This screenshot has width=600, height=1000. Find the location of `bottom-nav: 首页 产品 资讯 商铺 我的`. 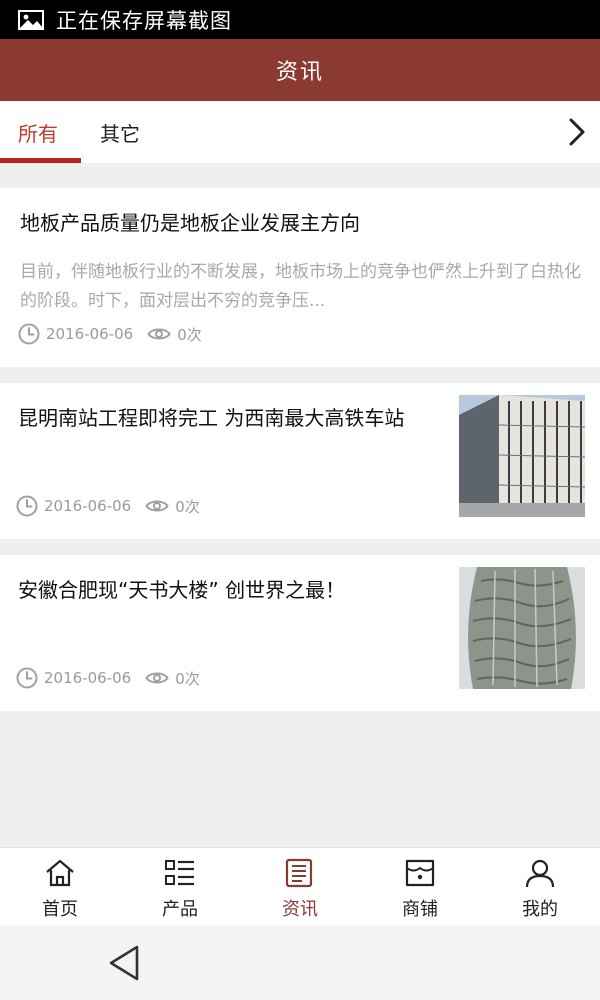

bottom-nav: 首页 产品 资讯 商铺 我的 is located at coordinates (300, 886).